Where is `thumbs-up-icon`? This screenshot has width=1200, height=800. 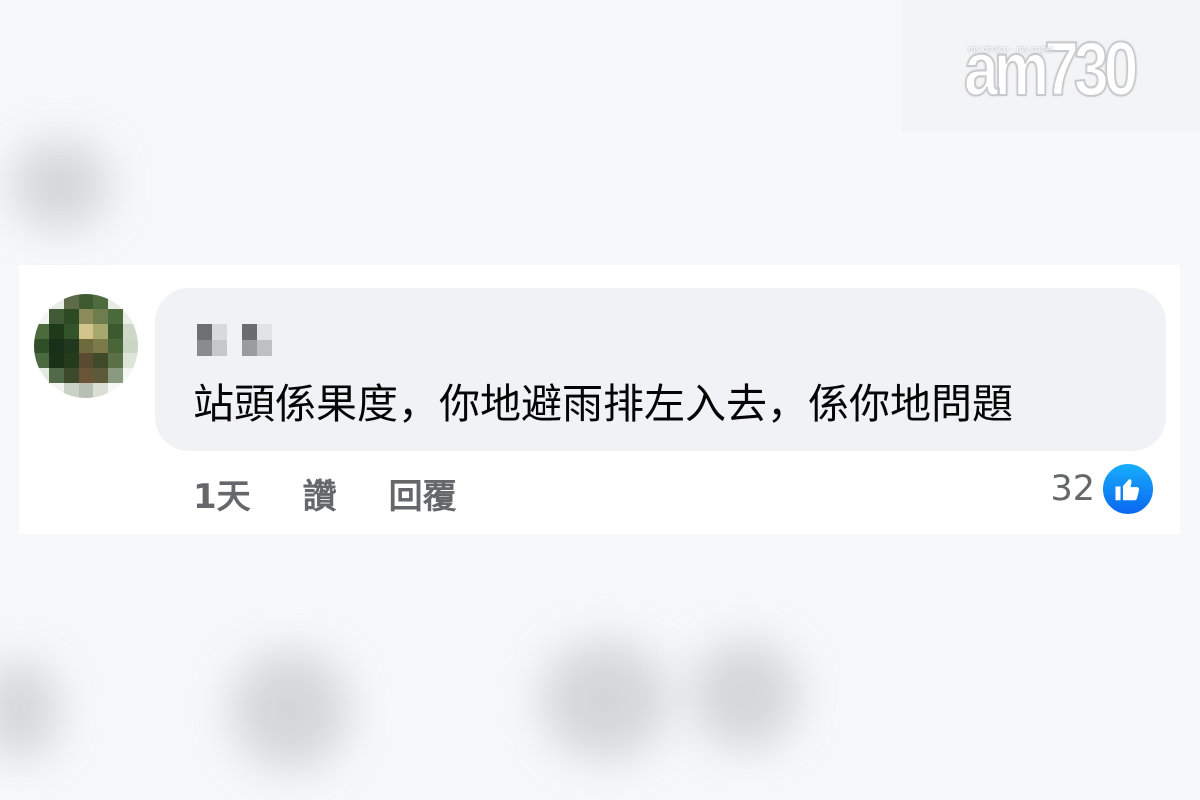
thumbs-up-icon is located at coordinates (1128, 489).